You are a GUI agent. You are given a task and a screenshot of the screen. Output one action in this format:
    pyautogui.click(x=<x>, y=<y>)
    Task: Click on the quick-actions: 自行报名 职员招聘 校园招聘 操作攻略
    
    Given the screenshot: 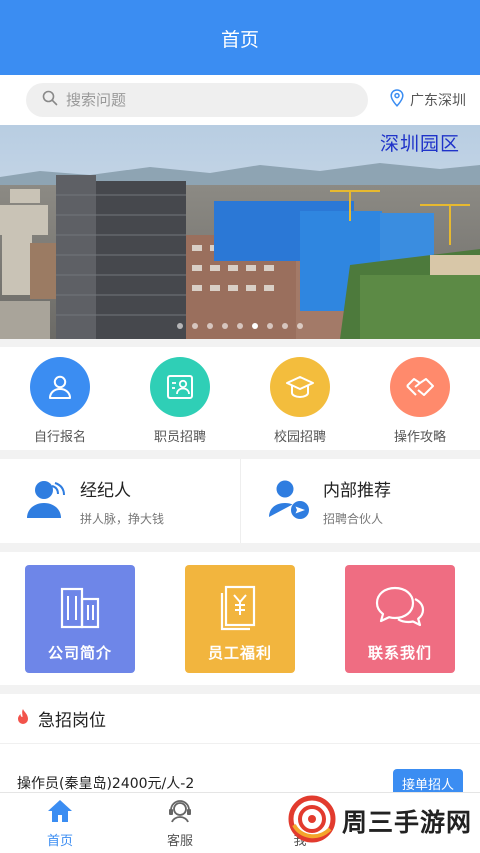 What is the action you would take?
    pyautogui.click(x=240, y=398)
    